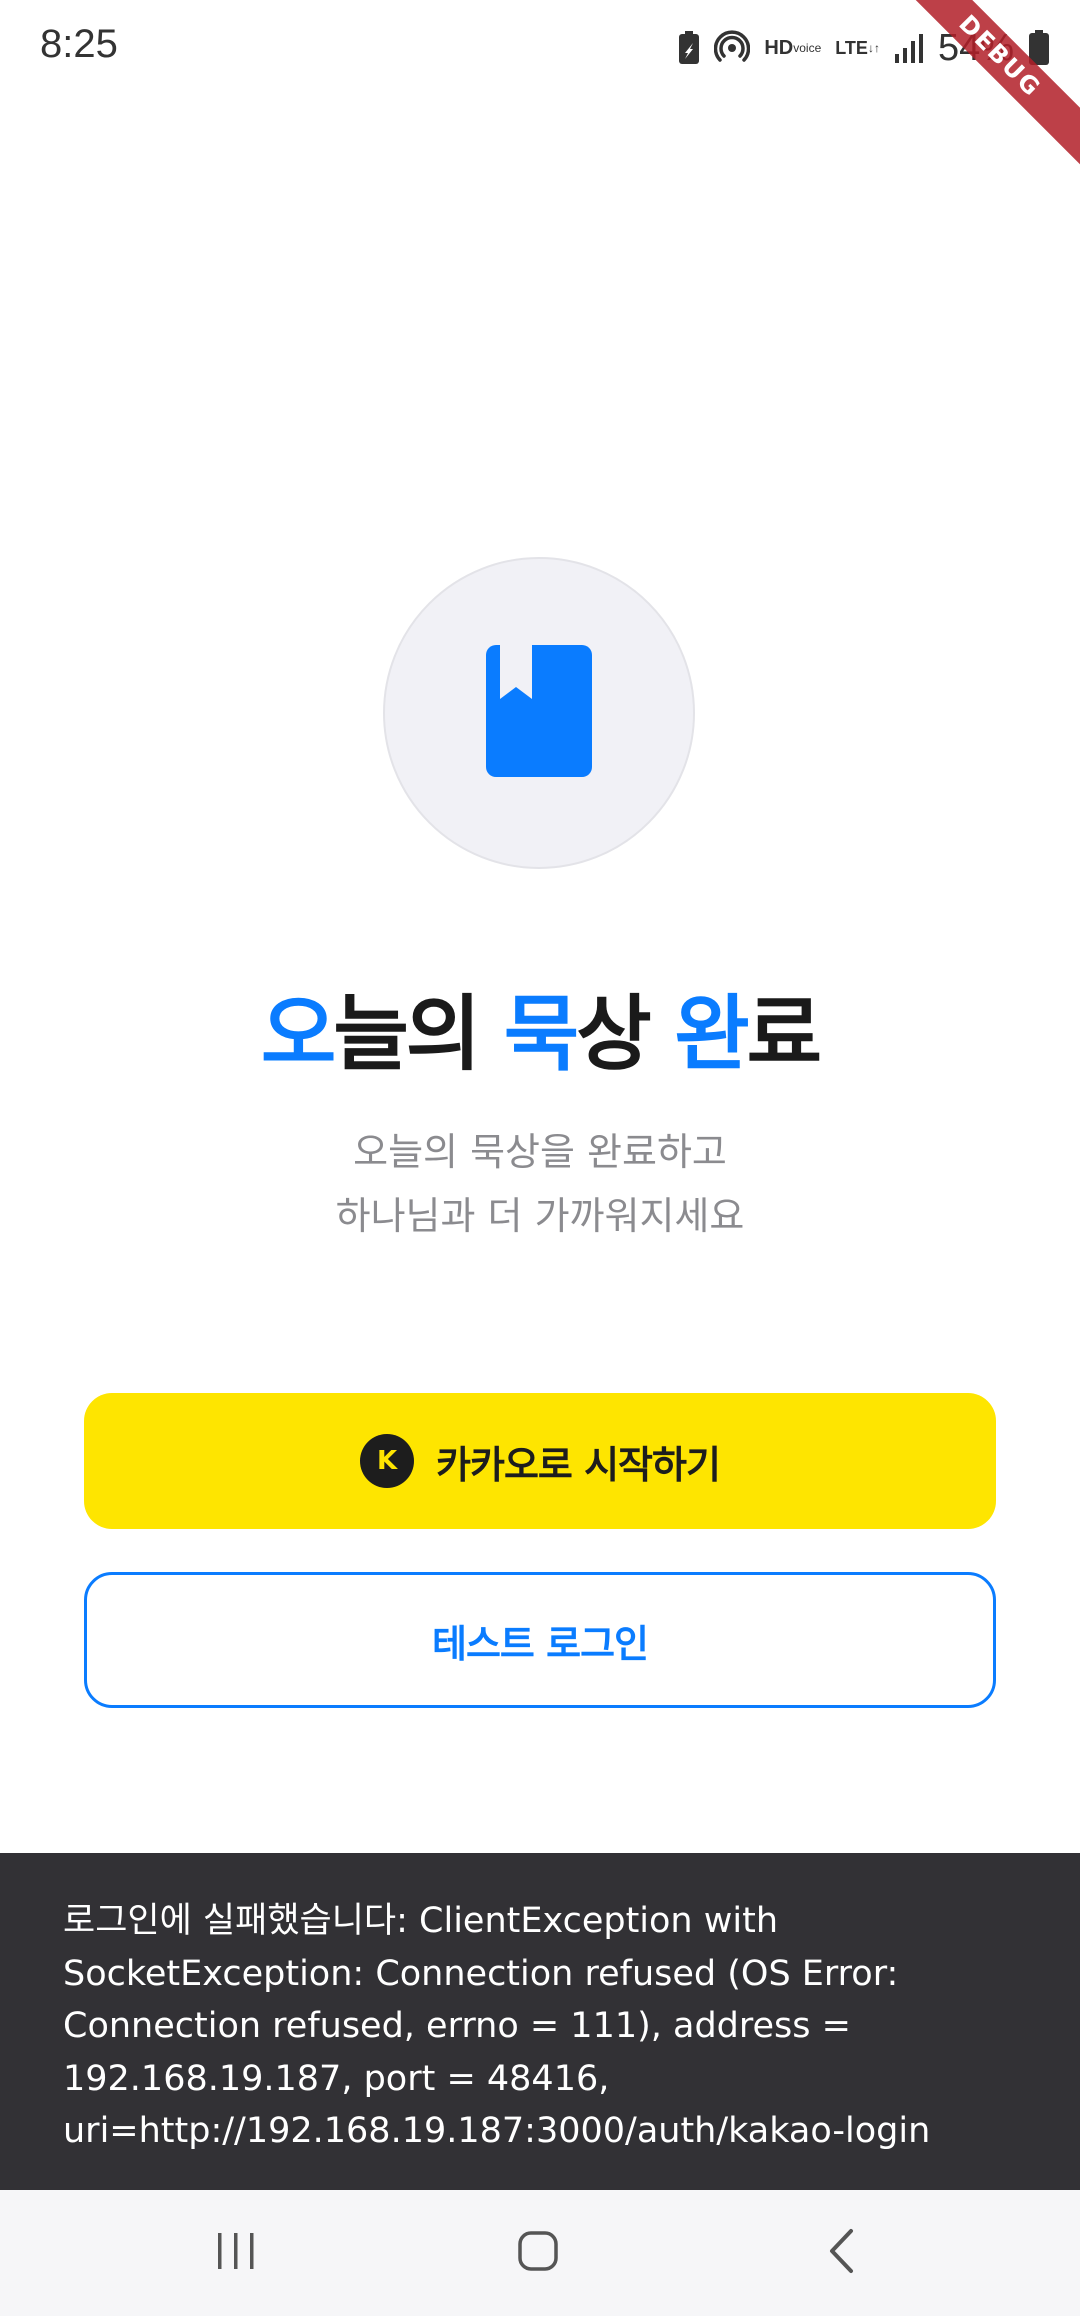 Image resolution: width=1080 pixels, height=2316 pixels. Describe the element at coordinates (298, 1034) in the screenshot. I see `title-accent-char: 오` at that location.